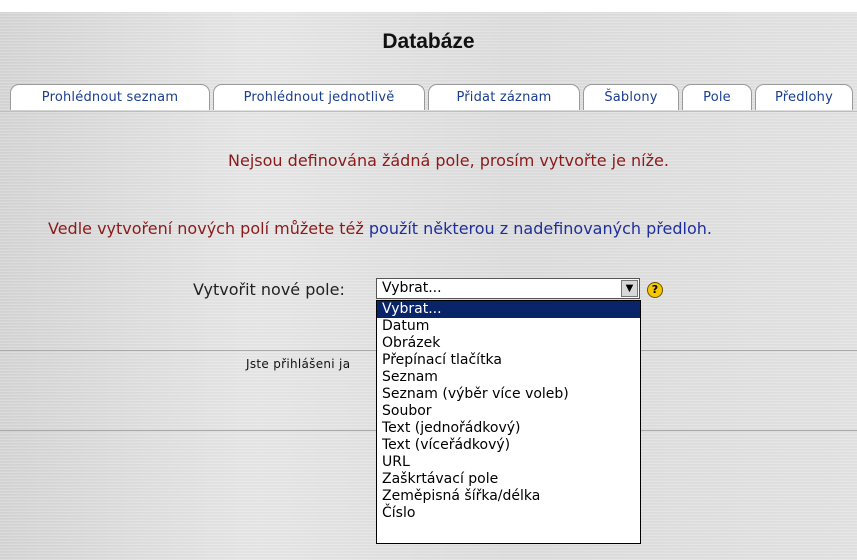  What do you see at coordinates (508, 288) in the screenshot?
I see `field-type-select: Vybrat... ▼` at bounding box center [508, 288].